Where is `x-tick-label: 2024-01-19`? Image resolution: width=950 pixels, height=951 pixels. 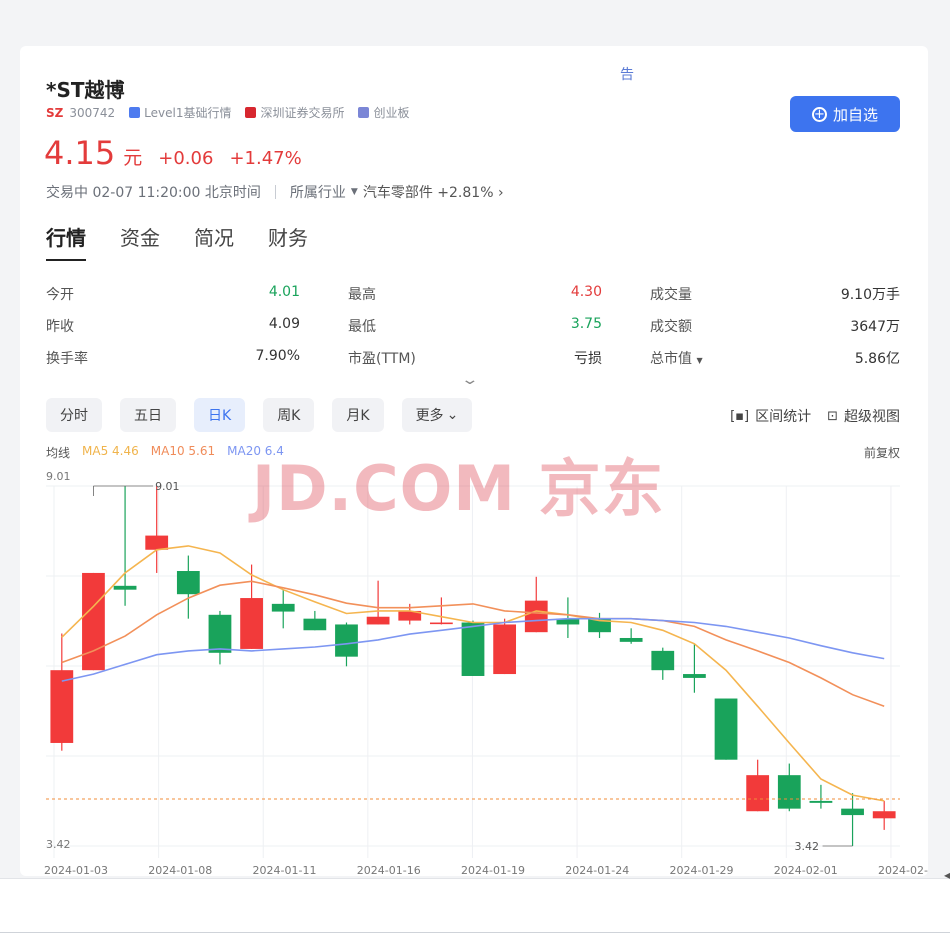 x-tick-label: 2024-01-19 is located at coordinates (493, 870).